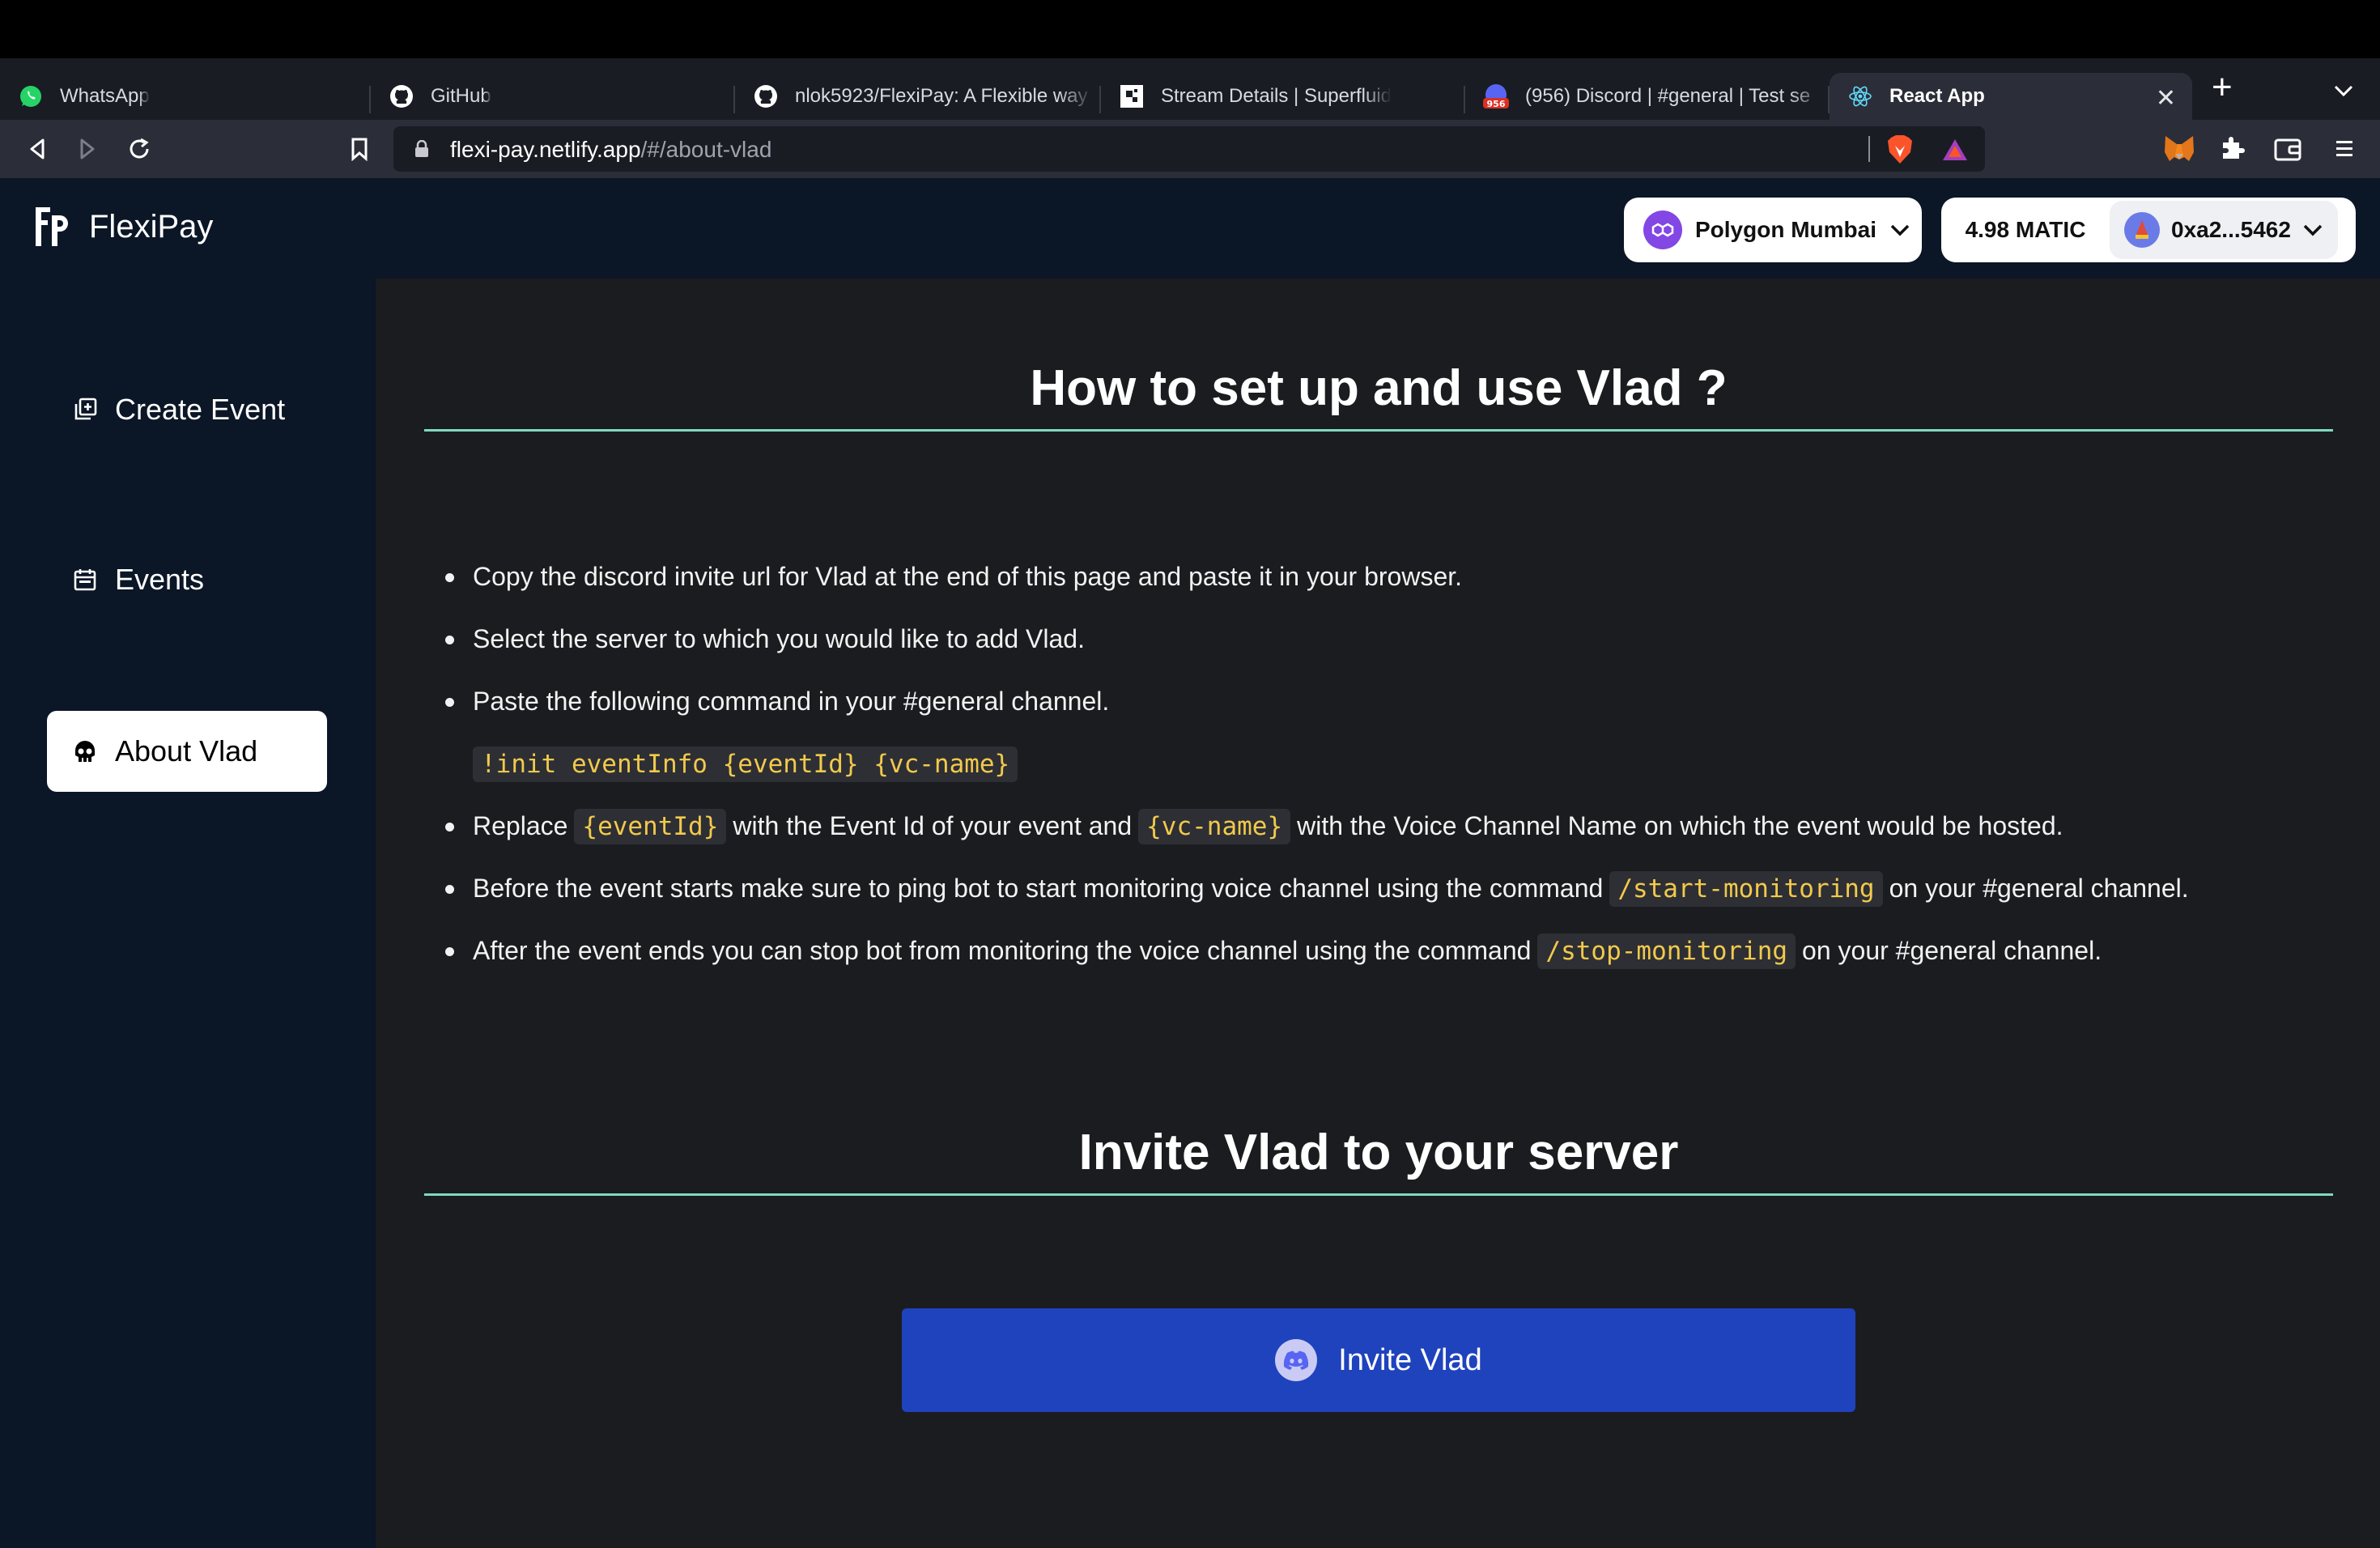 This screenshot has height=1548, width=2380. What do you see at coordinates (85, 409) in the screenshot?
I see `add-box-icon` at bounding box center [85, 409].